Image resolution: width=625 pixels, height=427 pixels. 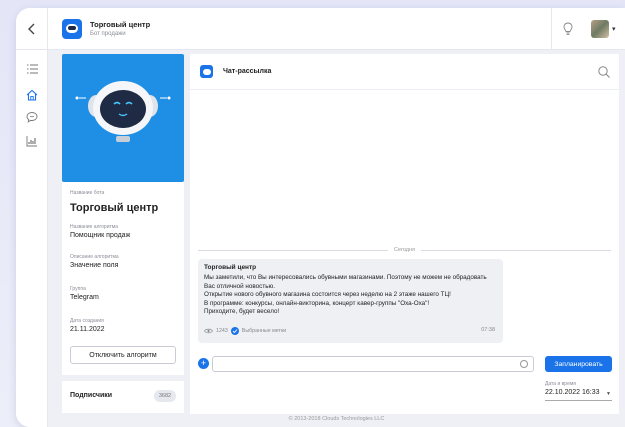 What do you see at coordinates (614, 29) in the screenshot?
I see `chevron-down-icon: ▾` at bounding box center [614, 29].